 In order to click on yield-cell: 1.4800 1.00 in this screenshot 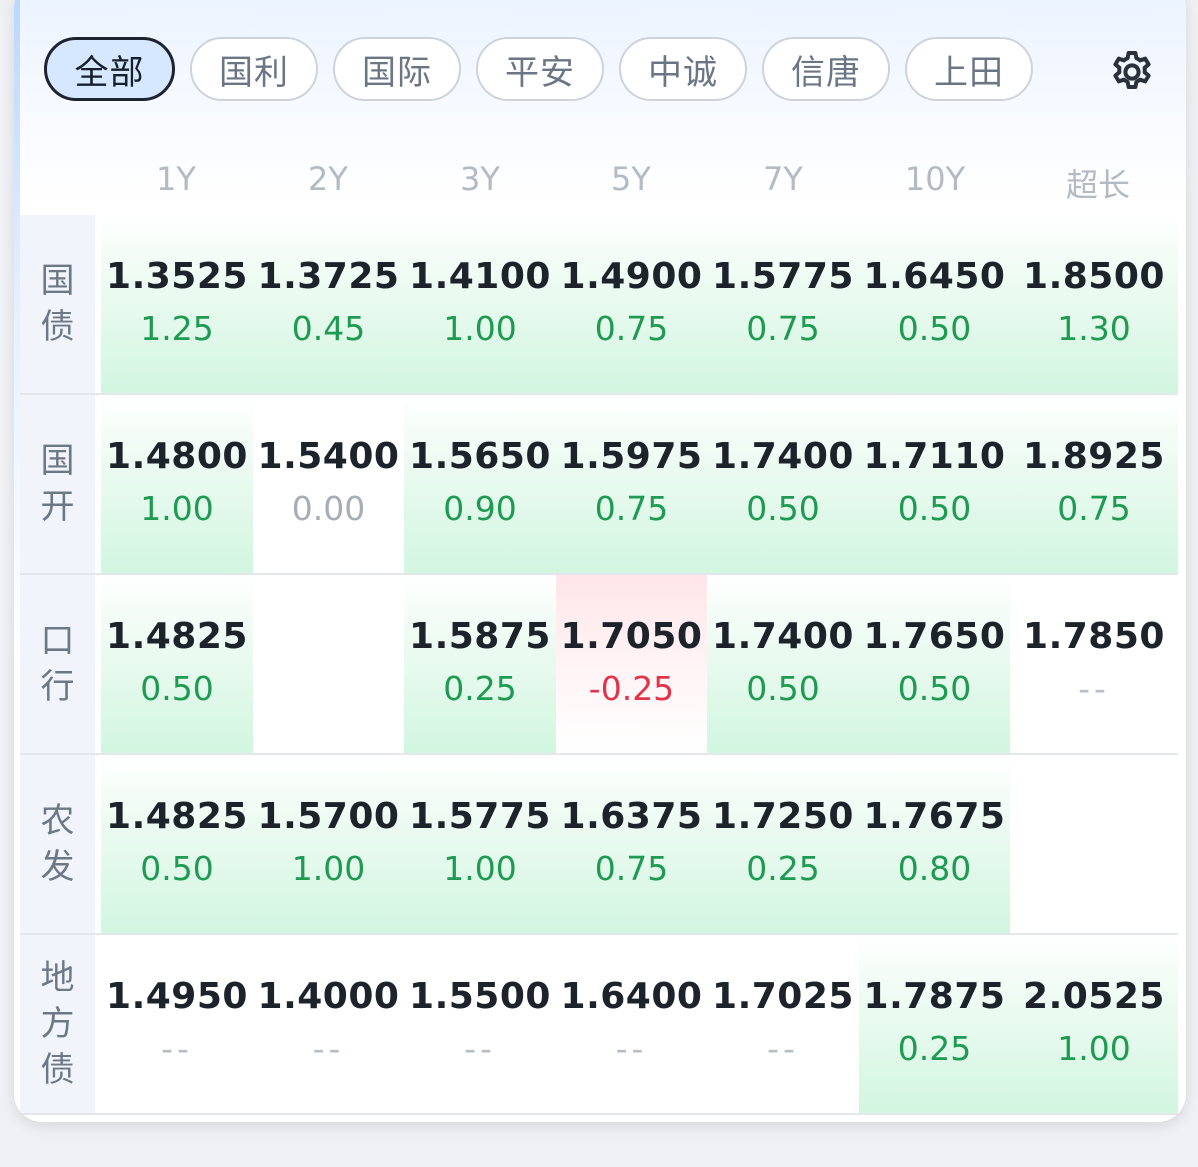, I will do `click(177, 484)`.